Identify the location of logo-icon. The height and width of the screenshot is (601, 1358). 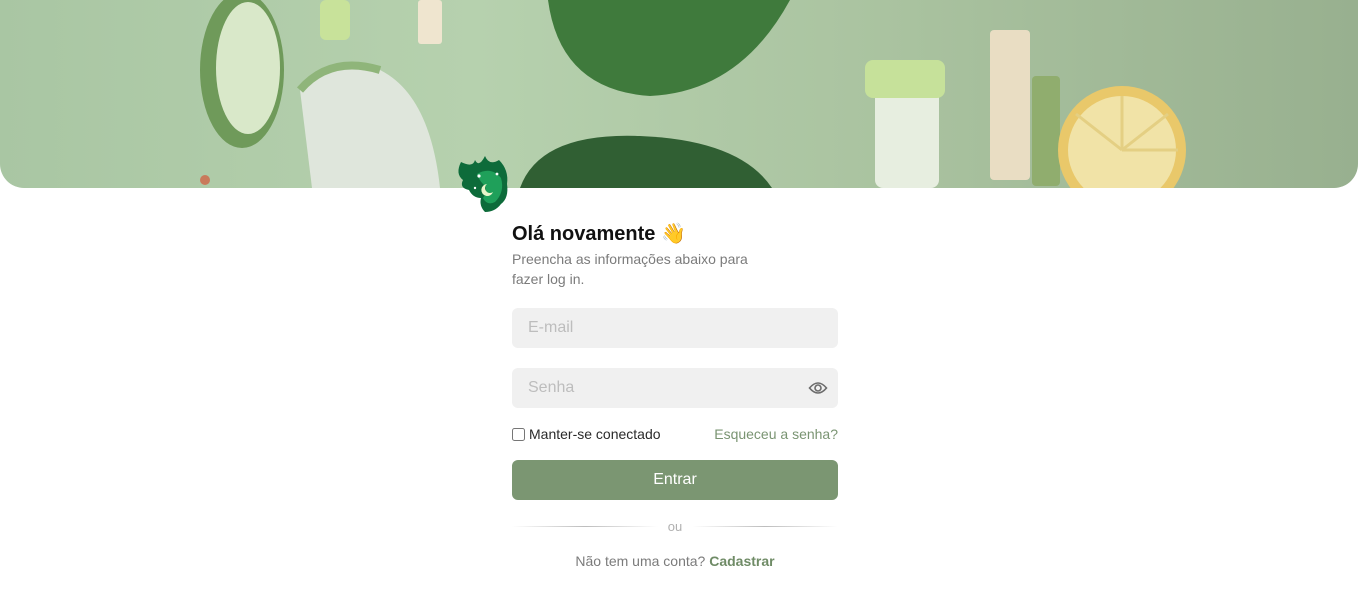
(483, 184).